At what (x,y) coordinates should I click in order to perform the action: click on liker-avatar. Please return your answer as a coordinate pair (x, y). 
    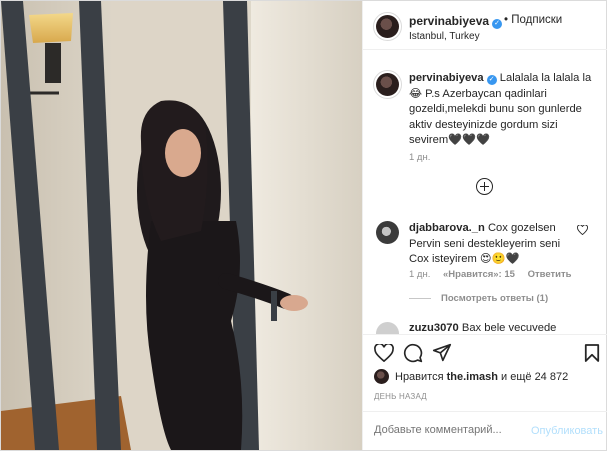
    Looking at the image, I should click on (381, 376).